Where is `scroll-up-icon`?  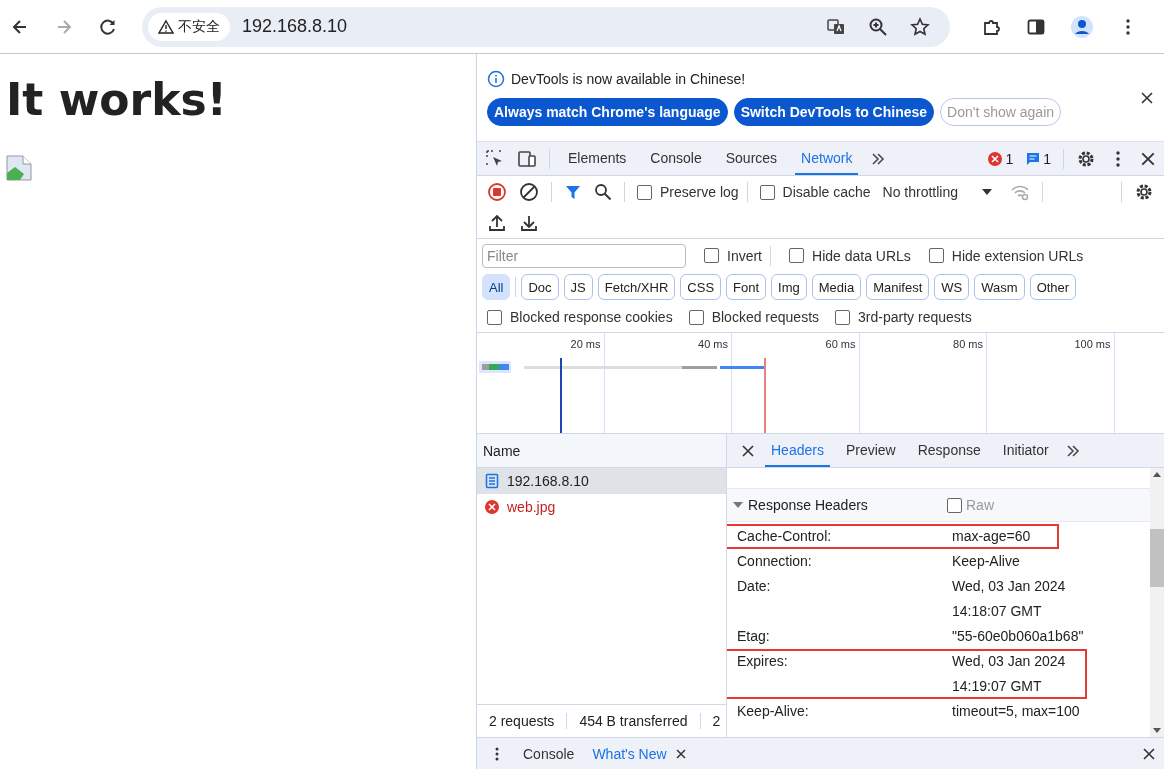 scroll-up-icon is located at coordinates (1157, 475).